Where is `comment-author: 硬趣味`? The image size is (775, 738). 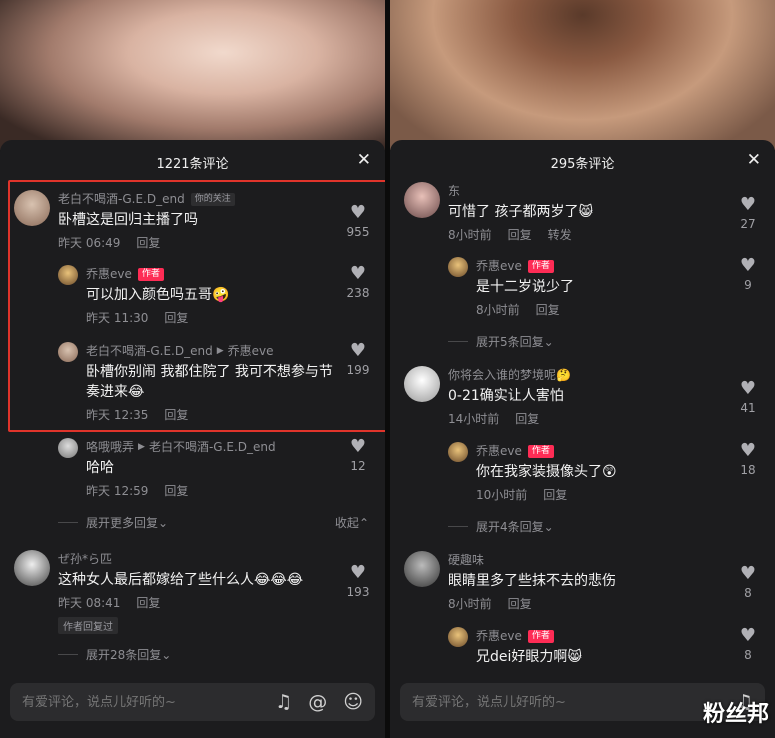 comment-author: 硬趣味 is located at coordinates (466, 560).